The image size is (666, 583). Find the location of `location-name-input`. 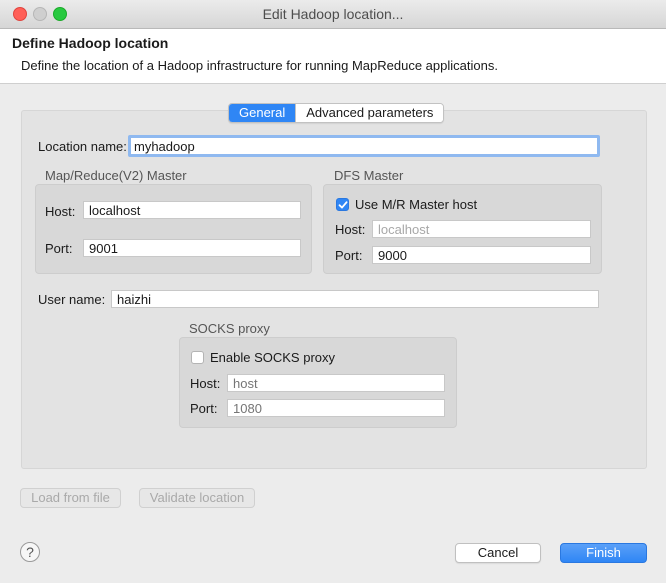

location-name-input is located at coordinates (364, 146).